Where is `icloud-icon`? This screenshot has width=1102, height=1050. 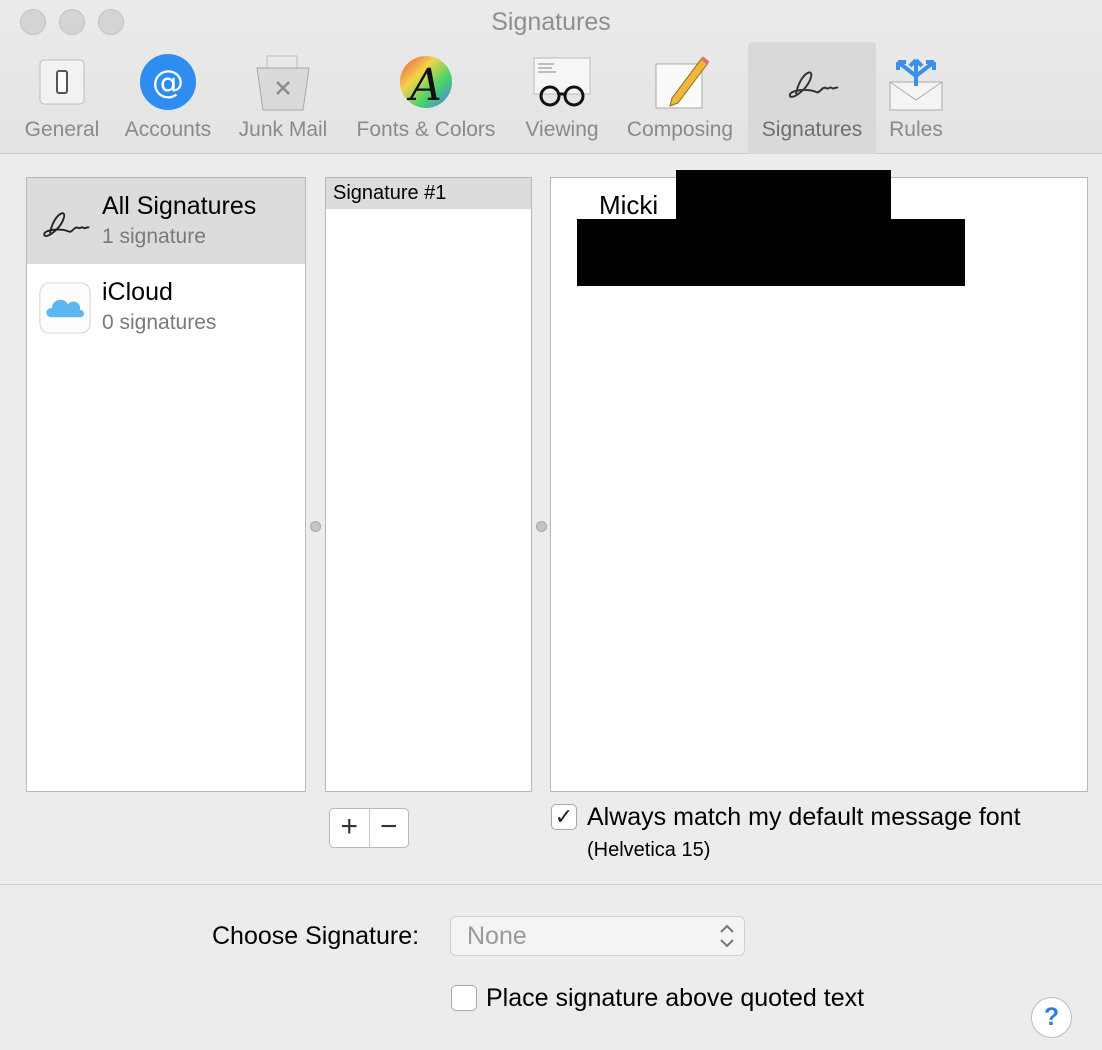 icloud-icon is located at coordinates (65, 308).